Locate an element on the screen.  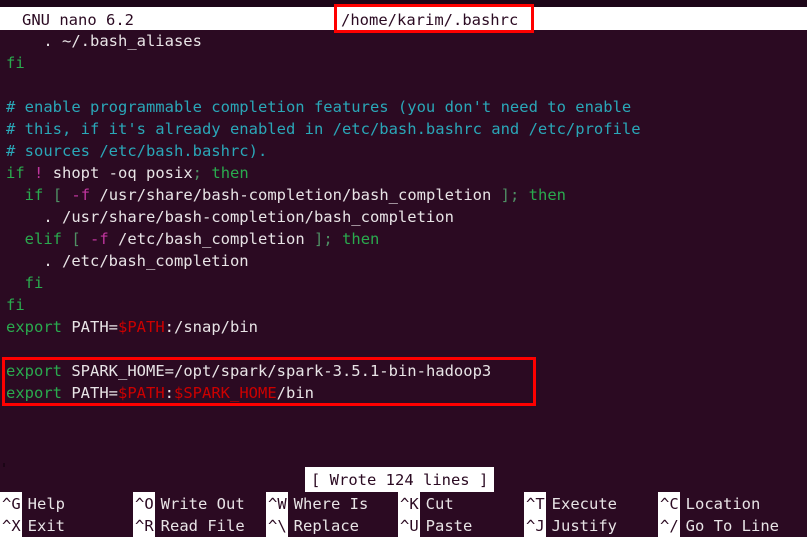
shortcut-item-cut: ^K Cut is located at coordinates (426, 504).